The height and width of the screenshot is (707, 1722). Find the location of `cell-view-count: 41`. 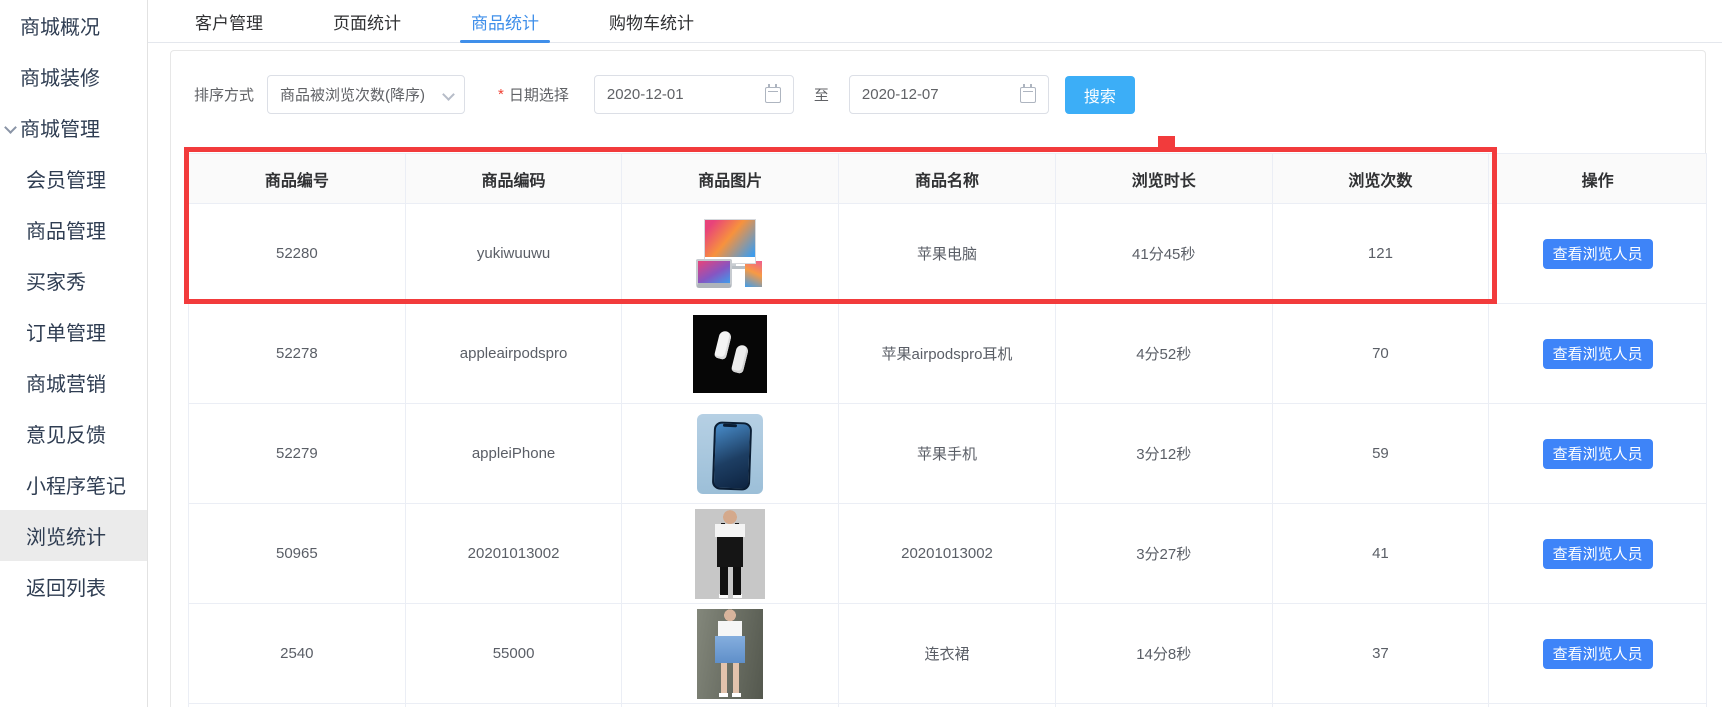

cell-view-count: 41 is located at coordinates (1381, 554).